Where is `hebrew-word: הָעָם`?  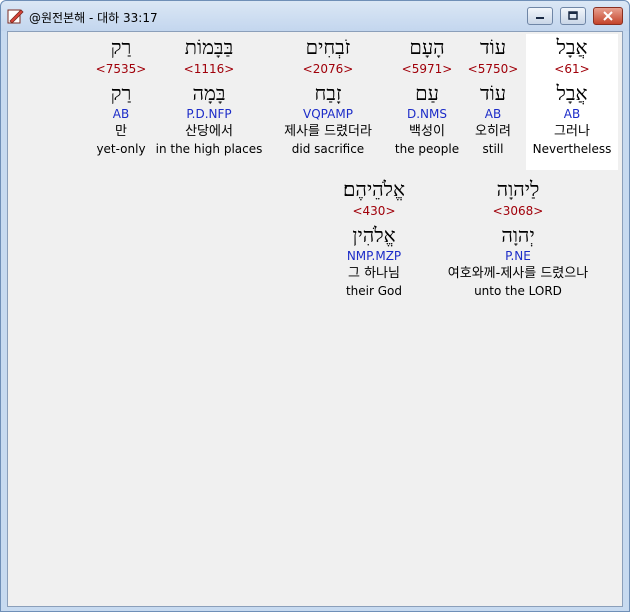
hebrew-word: הָעָם is located at coordinates (427, 47).